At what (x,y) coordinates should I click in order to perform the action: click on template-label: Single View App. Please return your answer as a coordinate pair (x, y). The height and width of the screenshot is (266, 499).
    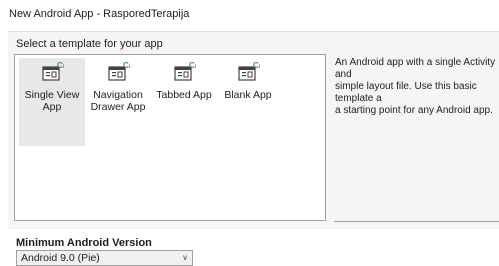
    Looking at the image, I should click on (52, 101).